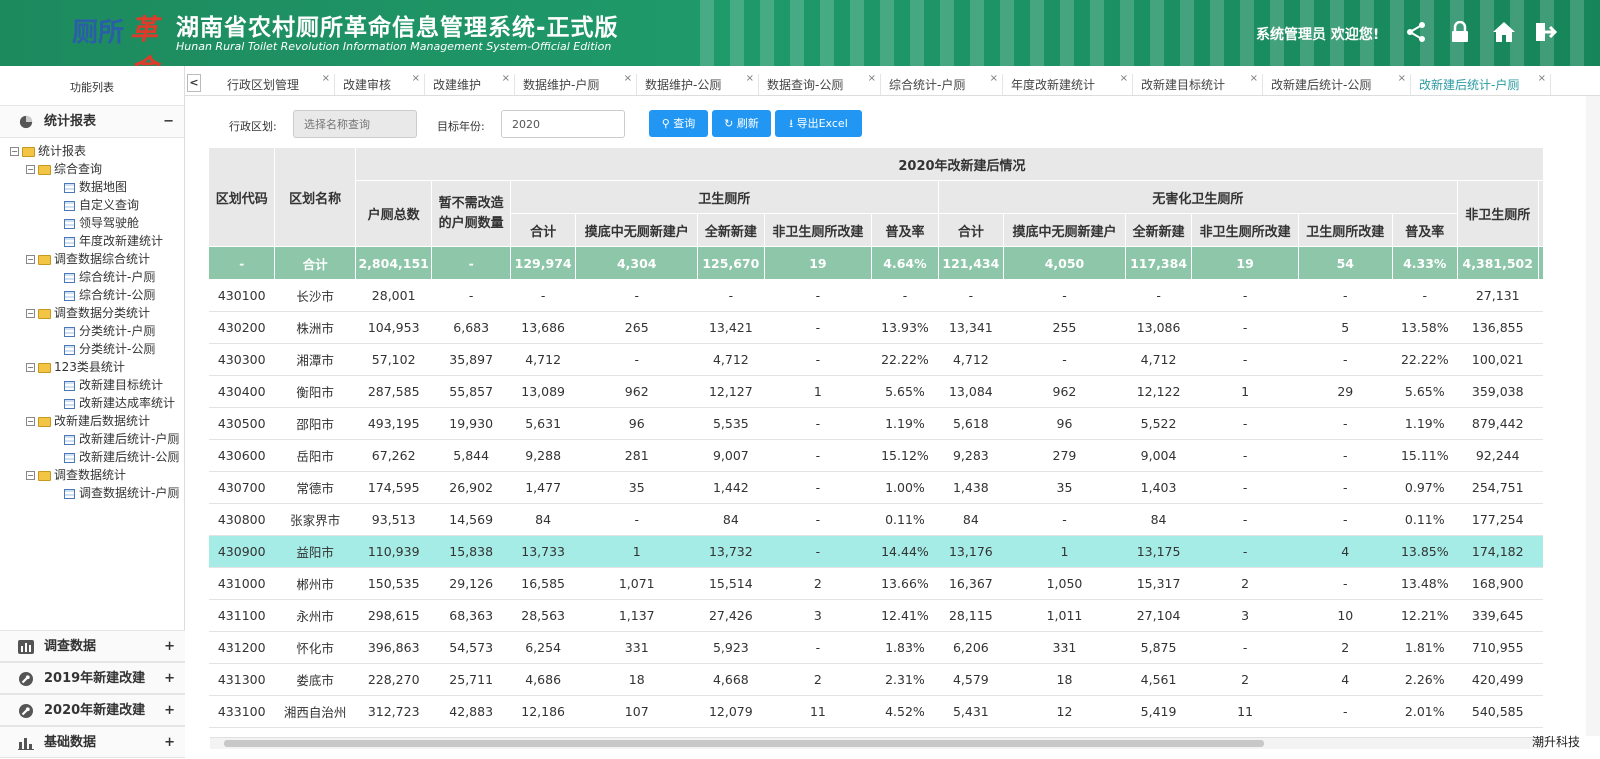  Describe the element at coordinates (97, 223) in the screenshot. I see `tree-item: 领导驾驶舱` at that location.